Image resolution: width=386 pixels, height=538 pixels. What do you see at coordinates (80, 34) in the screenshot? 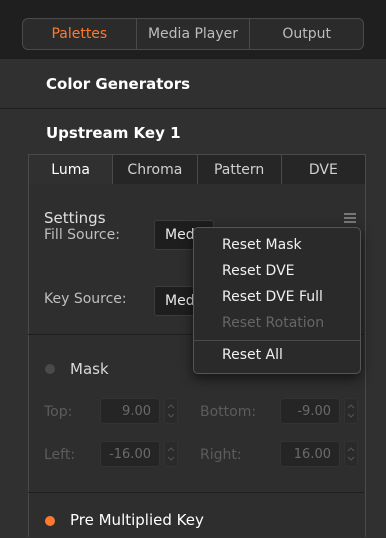
I see `tab-palettes: Palettes` at bounding box center [80, 34].